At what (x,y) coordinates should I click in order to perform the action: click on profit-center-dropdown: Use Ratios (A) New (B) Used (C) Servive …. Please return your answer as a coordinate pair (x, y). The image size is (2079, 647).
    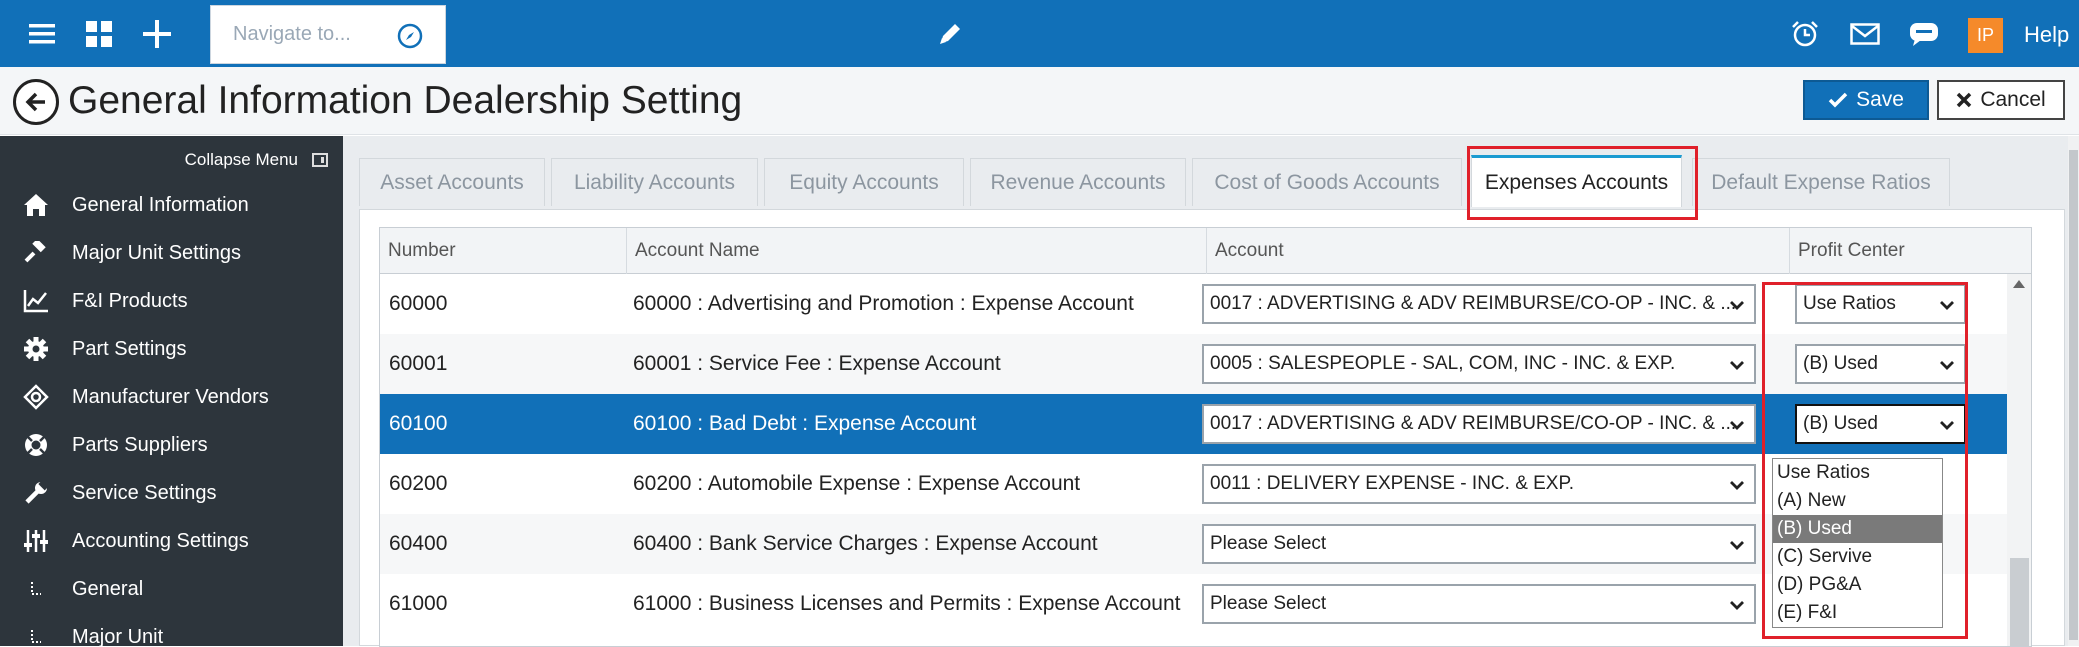
    Looking at the image, I should click on (1857, 543).